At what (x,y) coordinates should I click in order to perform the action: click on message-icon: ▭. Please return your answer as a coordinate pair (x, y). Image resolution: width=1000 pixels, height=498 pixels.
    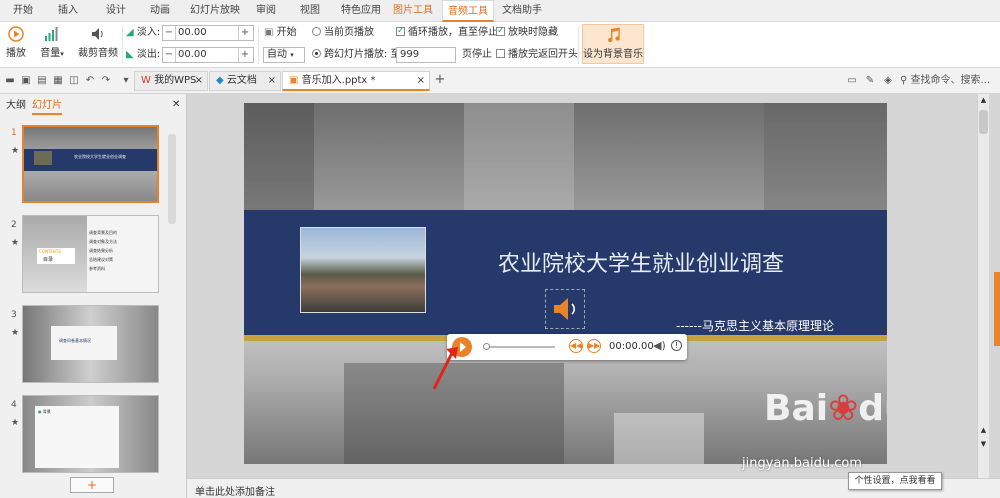
    Looking at the image, I should click on (852, 81).